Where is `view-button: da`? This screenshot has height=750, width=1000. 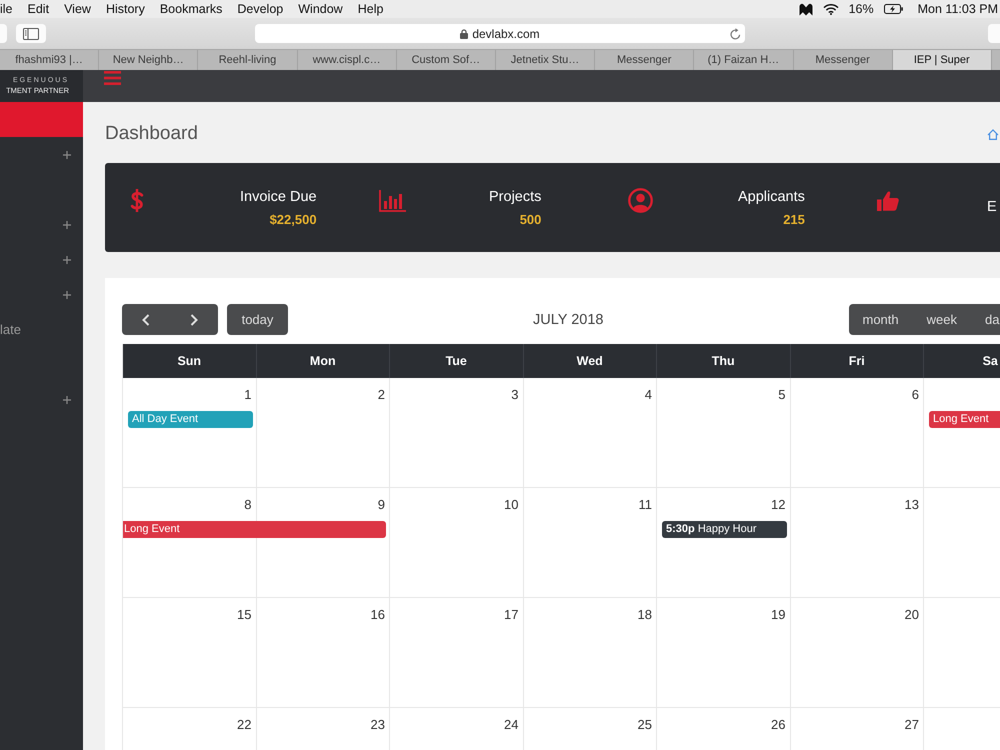
view-button: da is located at coordinates (985, 319).